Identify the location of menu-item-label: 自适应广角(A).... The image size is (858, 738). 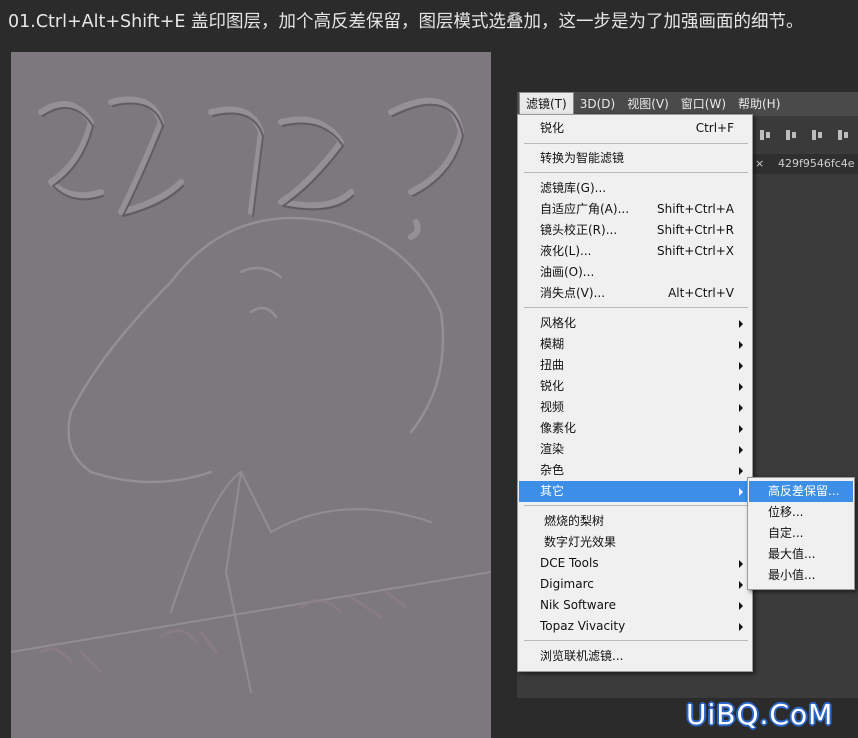
(585, 209).